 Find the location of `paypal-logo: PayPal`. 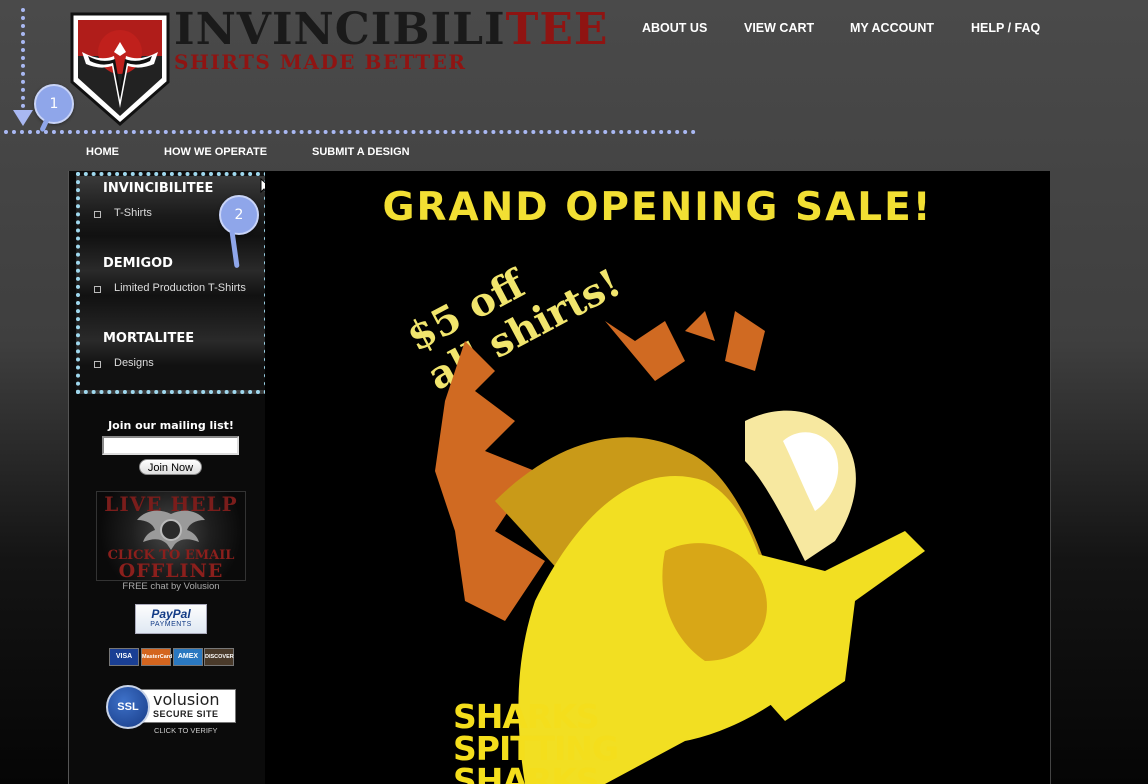

paypal-logo: PayPal is located at coordinates (171, 614).